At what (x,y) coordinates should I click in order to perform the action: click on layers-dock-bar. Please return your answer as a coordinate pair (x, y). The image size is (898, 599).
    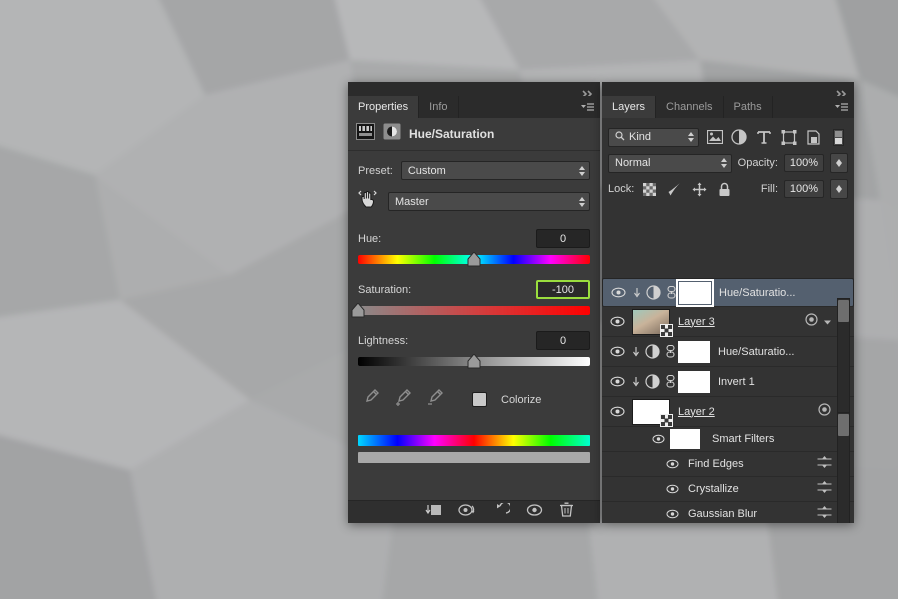
    Looking at the image, I should click on (728, 90).